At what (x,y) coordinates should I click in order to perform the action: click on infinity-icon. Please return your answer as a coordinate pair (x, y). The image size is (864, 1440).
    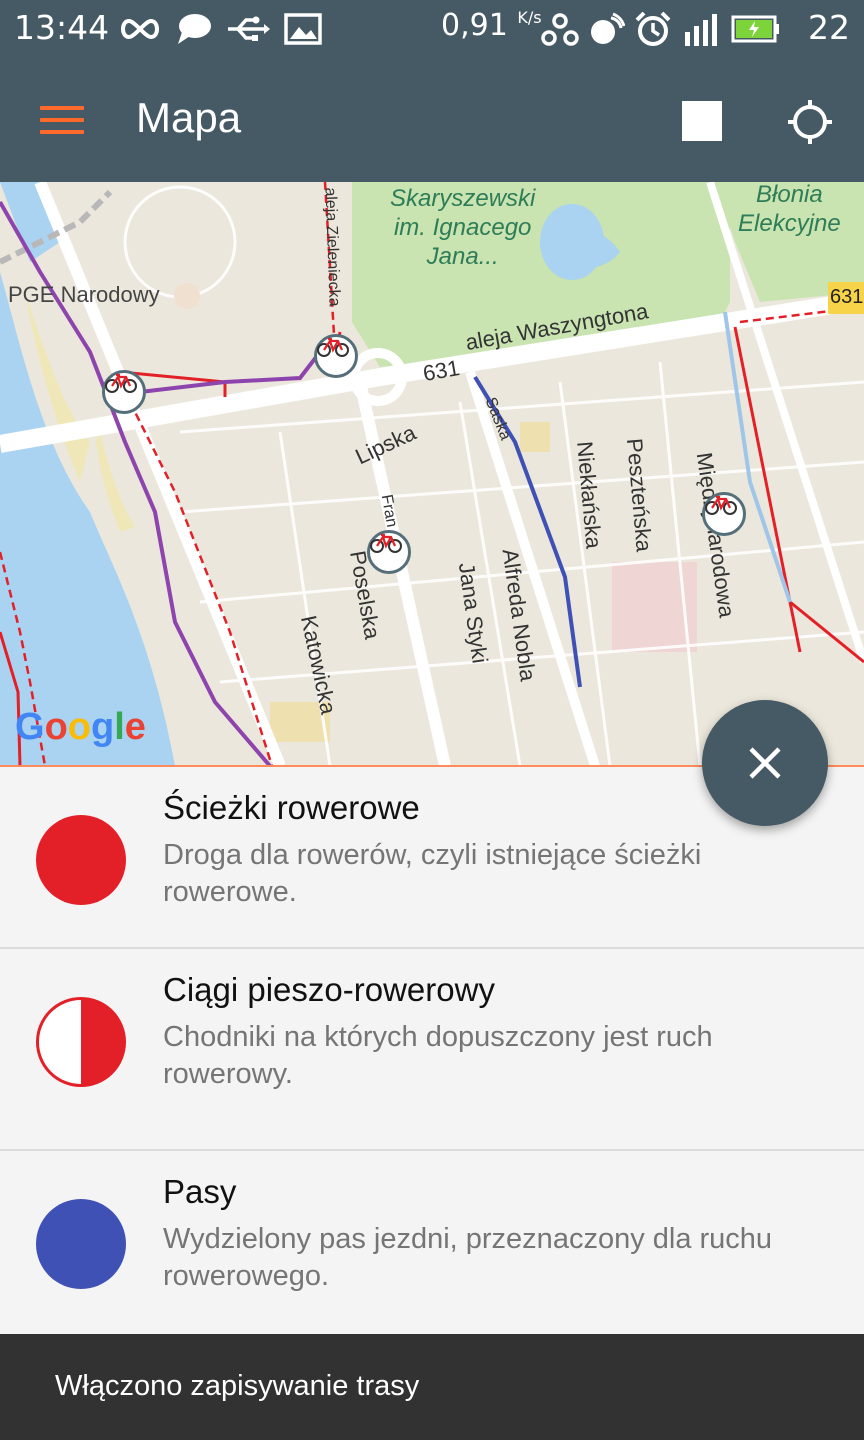
    Looking at the image, I should click on (140, 29).